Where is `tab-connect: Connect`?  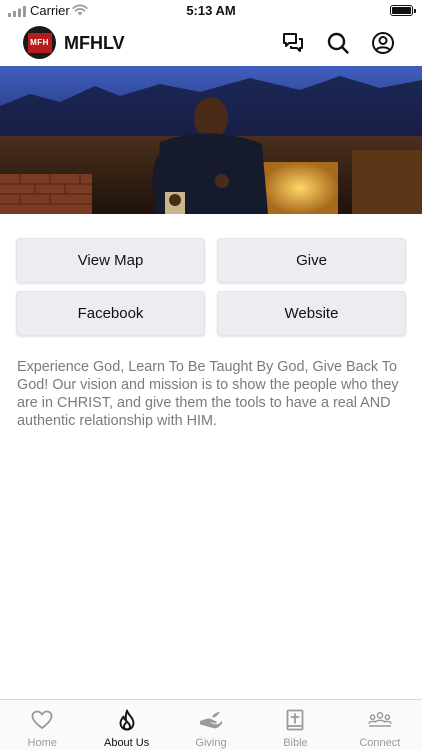 tab-connect: Connect is located at coordinates (380, 725).